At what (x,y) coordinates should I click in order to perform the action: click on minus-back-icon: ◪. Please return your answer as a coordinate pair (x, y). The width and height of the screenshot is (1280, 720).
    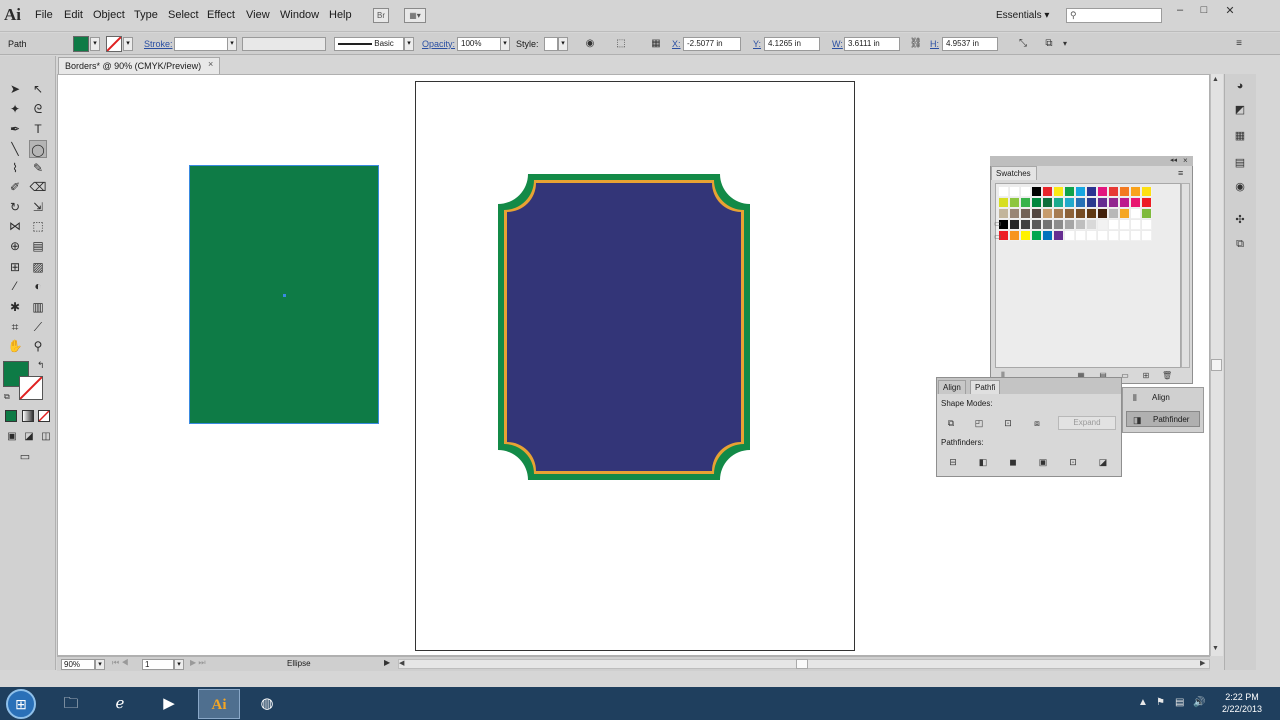
    Looking at the image, I should click on (1103, 462).